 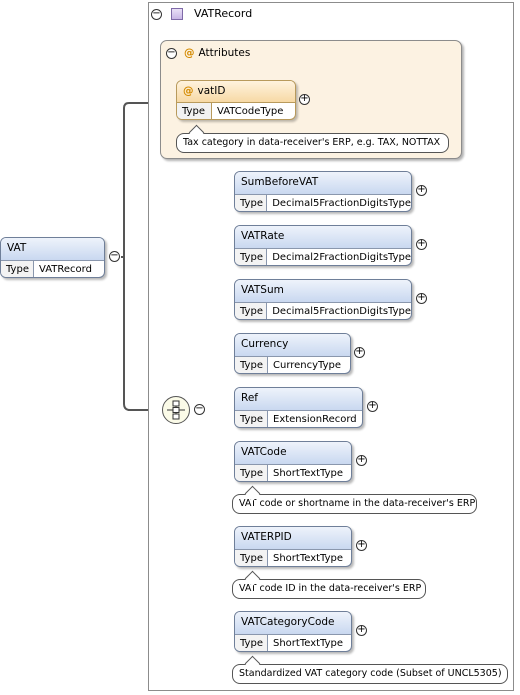 I want to click on attribute-node: @ vatID Type VATCodeType, so click(x=236, y=100).